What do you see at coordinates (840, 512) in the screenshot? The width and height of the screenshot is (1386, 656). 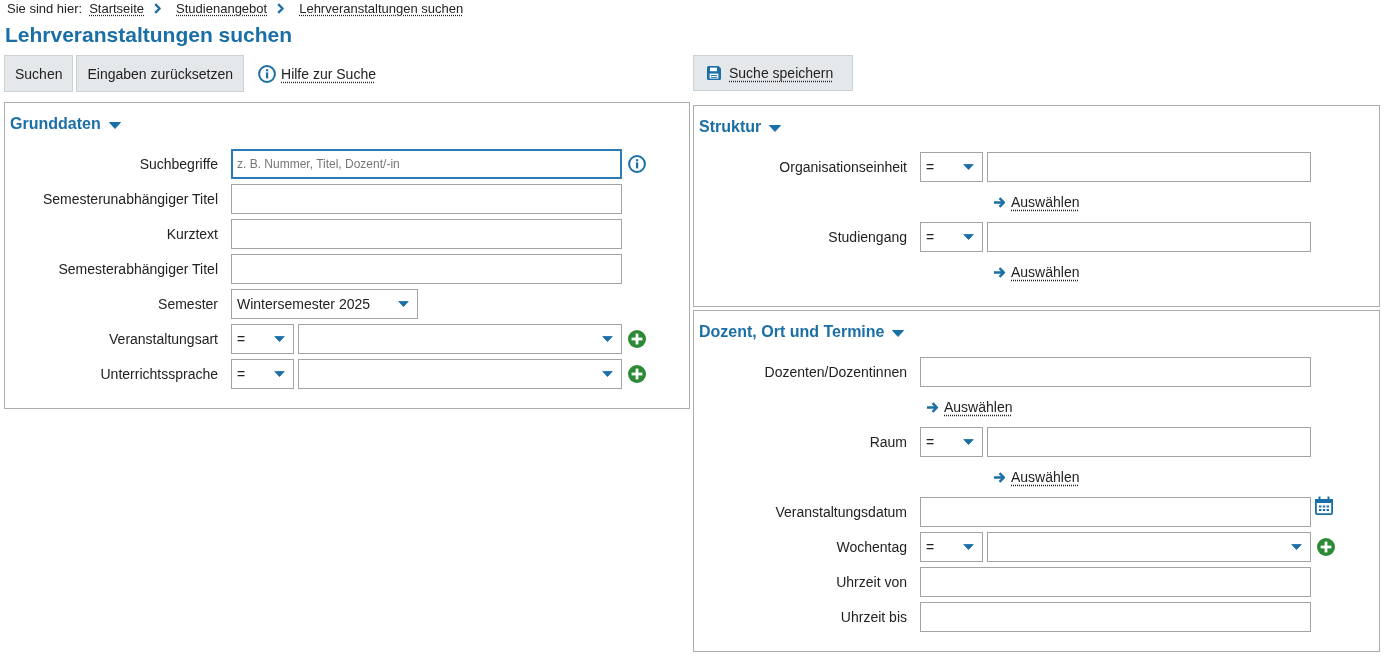 I see `field-label: Veranstaltungsdatum` at bounding box center [840, 512].